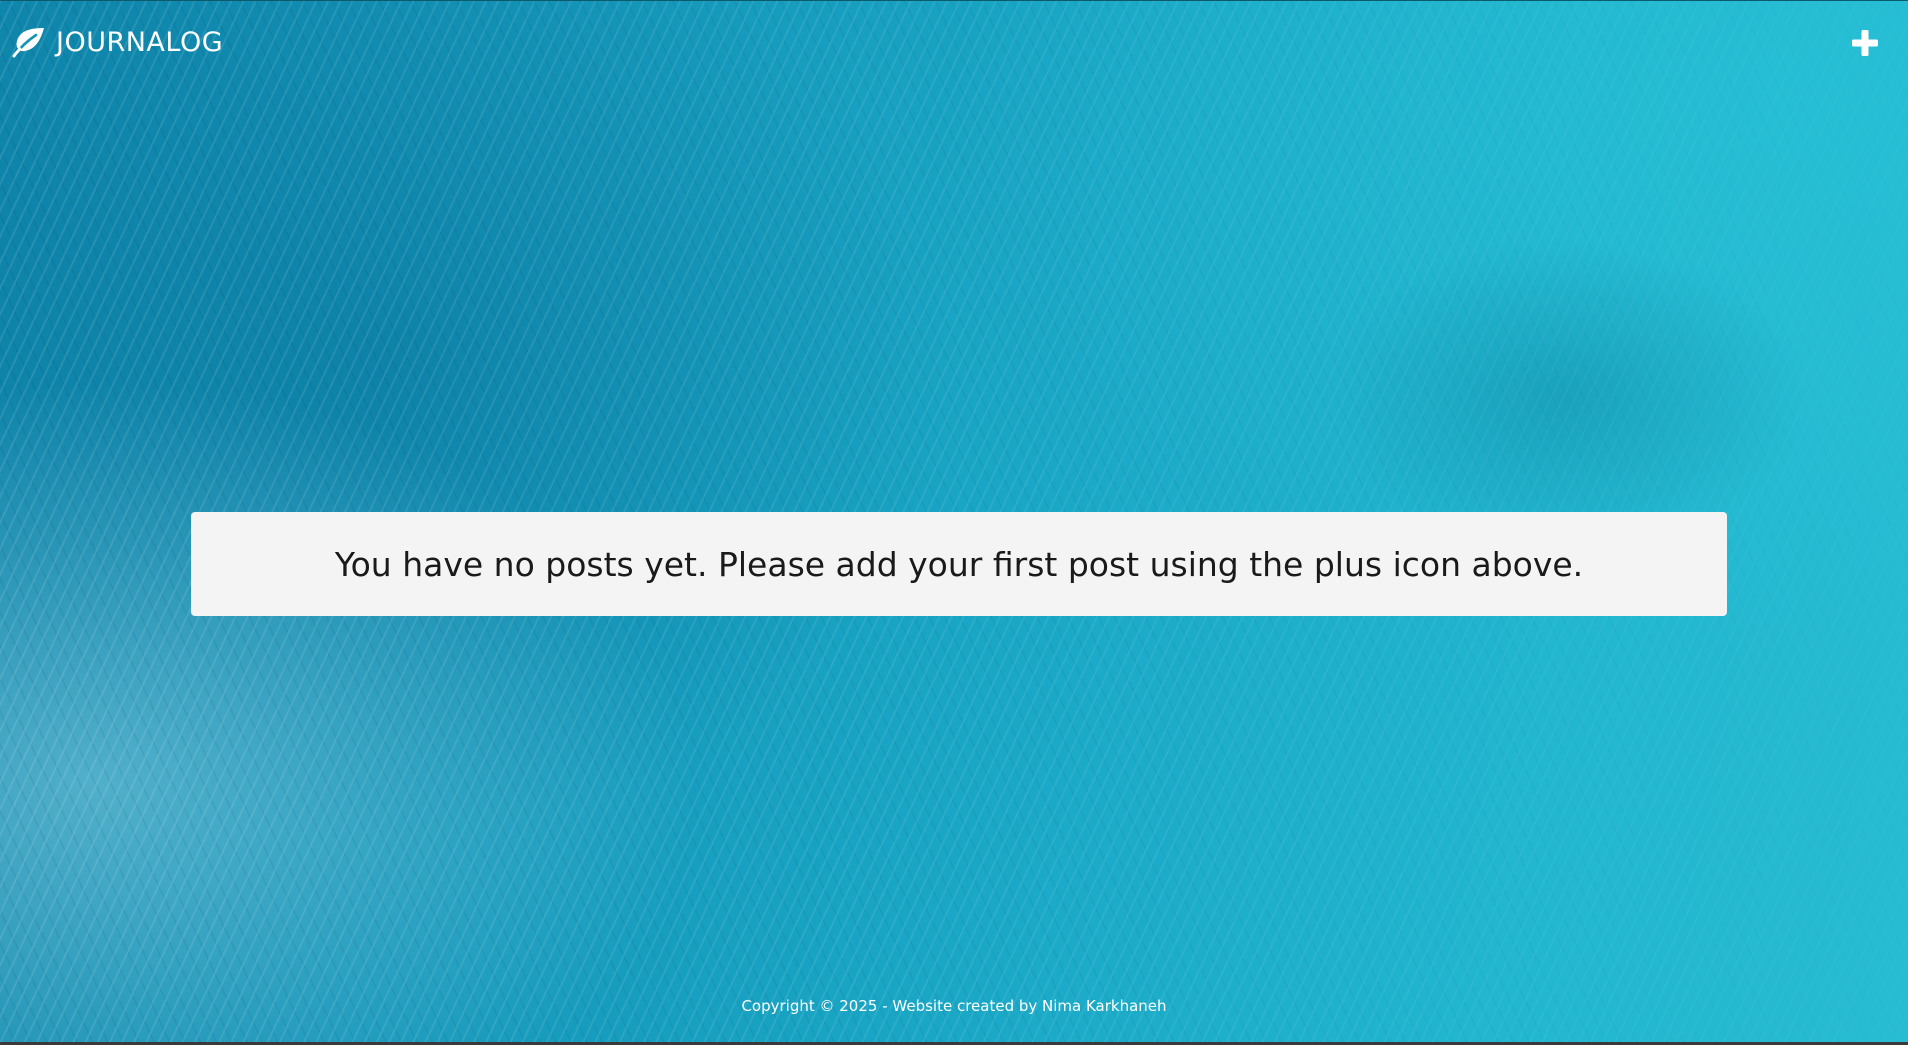 This screenshot has width=1908, height=1045. Describe the element at coordinates (140, 42) in the screenshot. I see `brand-name: JOURNALOG` at that location.